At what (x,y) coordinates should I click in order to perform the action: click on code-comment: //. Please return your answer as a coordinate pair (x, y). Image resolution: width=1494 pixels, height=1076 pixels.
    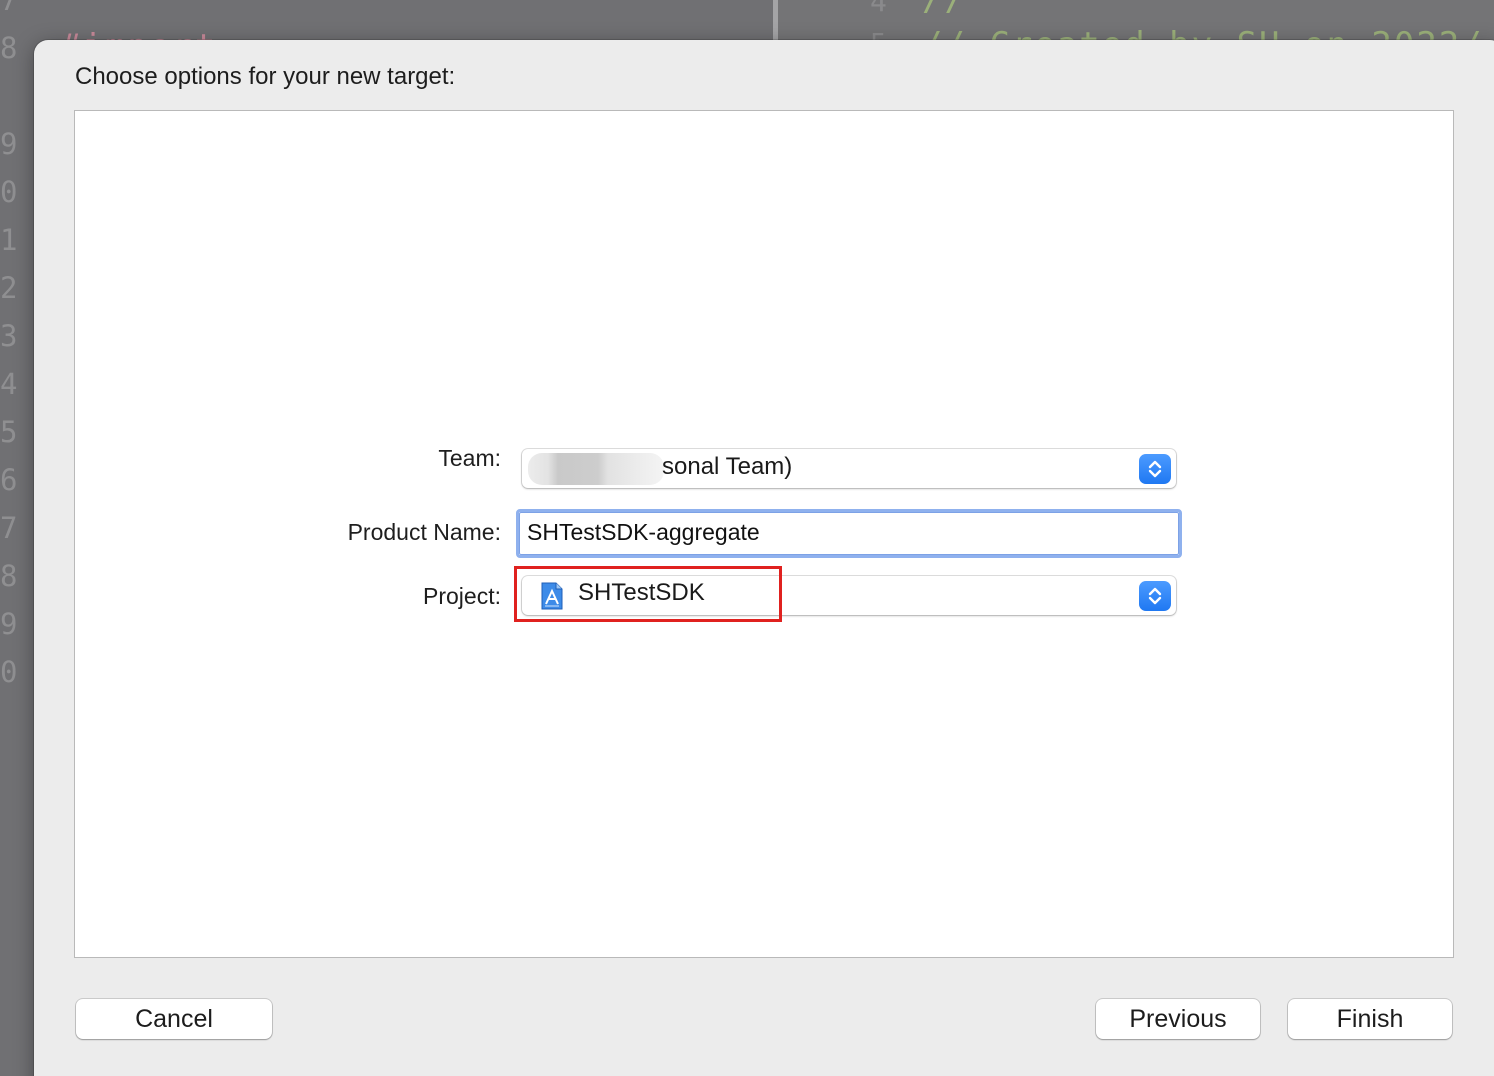
    Looking at the image, I should click on (944, 8).